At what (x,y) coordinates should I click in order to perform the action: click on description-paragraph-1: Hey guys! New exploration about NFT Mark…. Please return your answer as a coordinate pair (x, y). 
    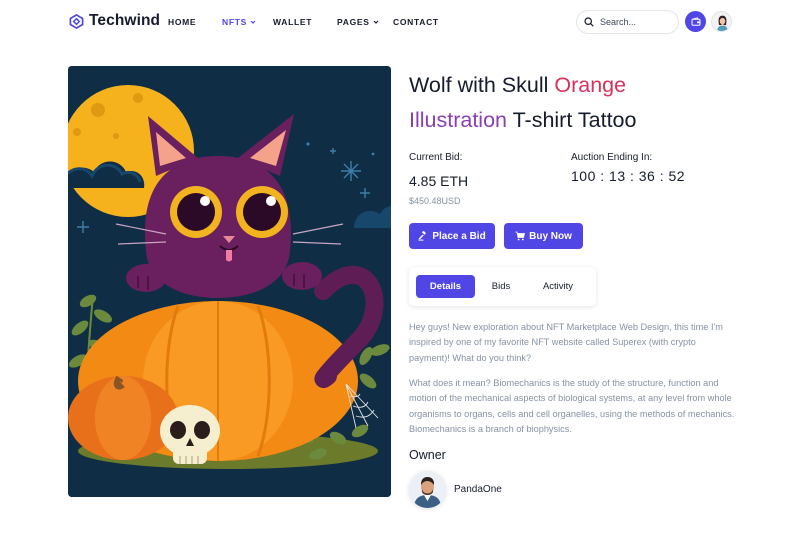
    Looking at the image, I should click on (566, 342).